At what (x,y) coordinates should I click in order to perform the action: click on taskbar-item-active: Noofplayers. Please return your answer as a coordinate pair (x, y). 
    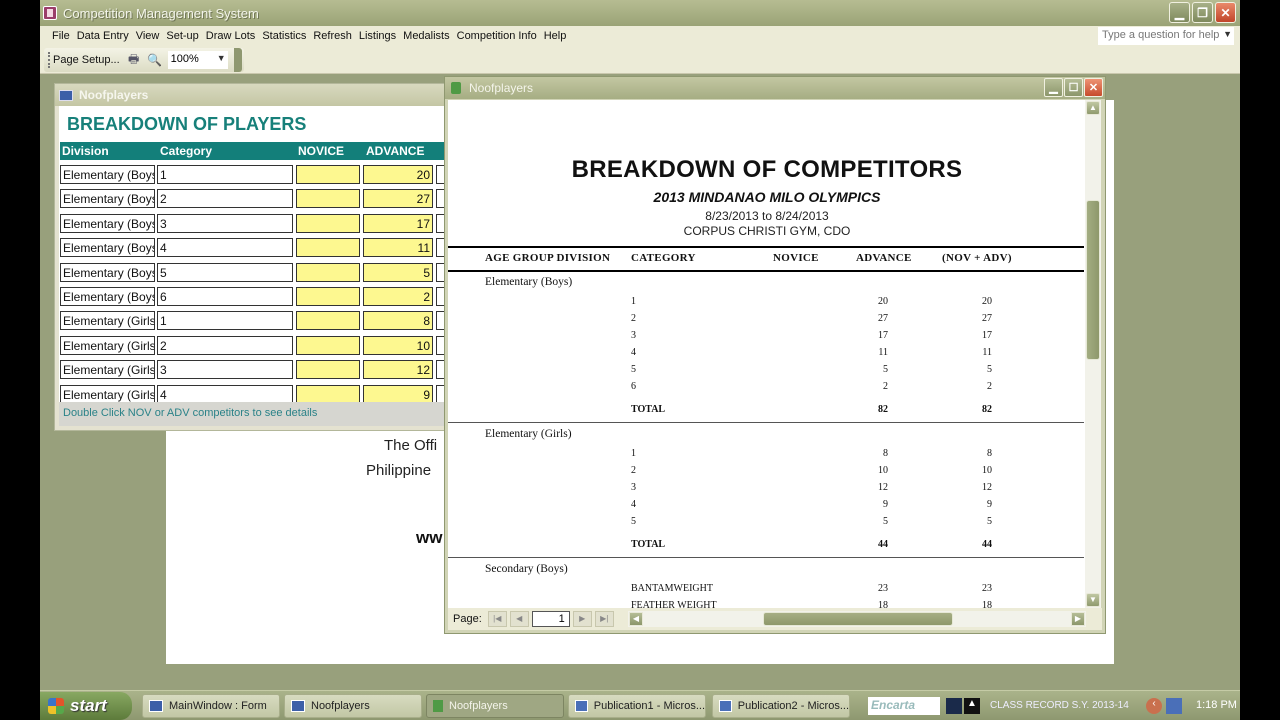
    Looking at the image, I should click on (495, 706).